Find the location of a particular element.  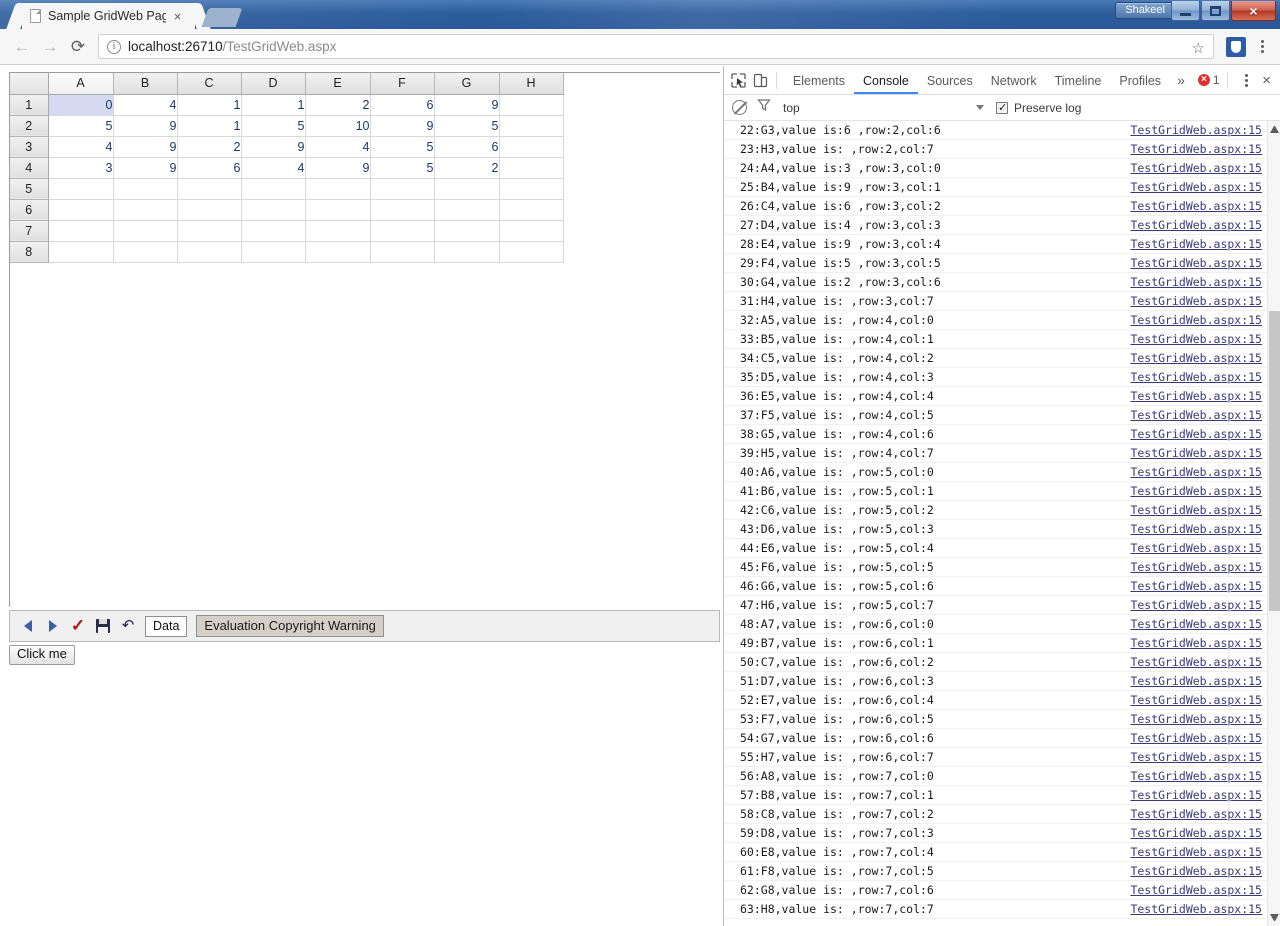

column-header-f: F is located at coordinates (402, 84).